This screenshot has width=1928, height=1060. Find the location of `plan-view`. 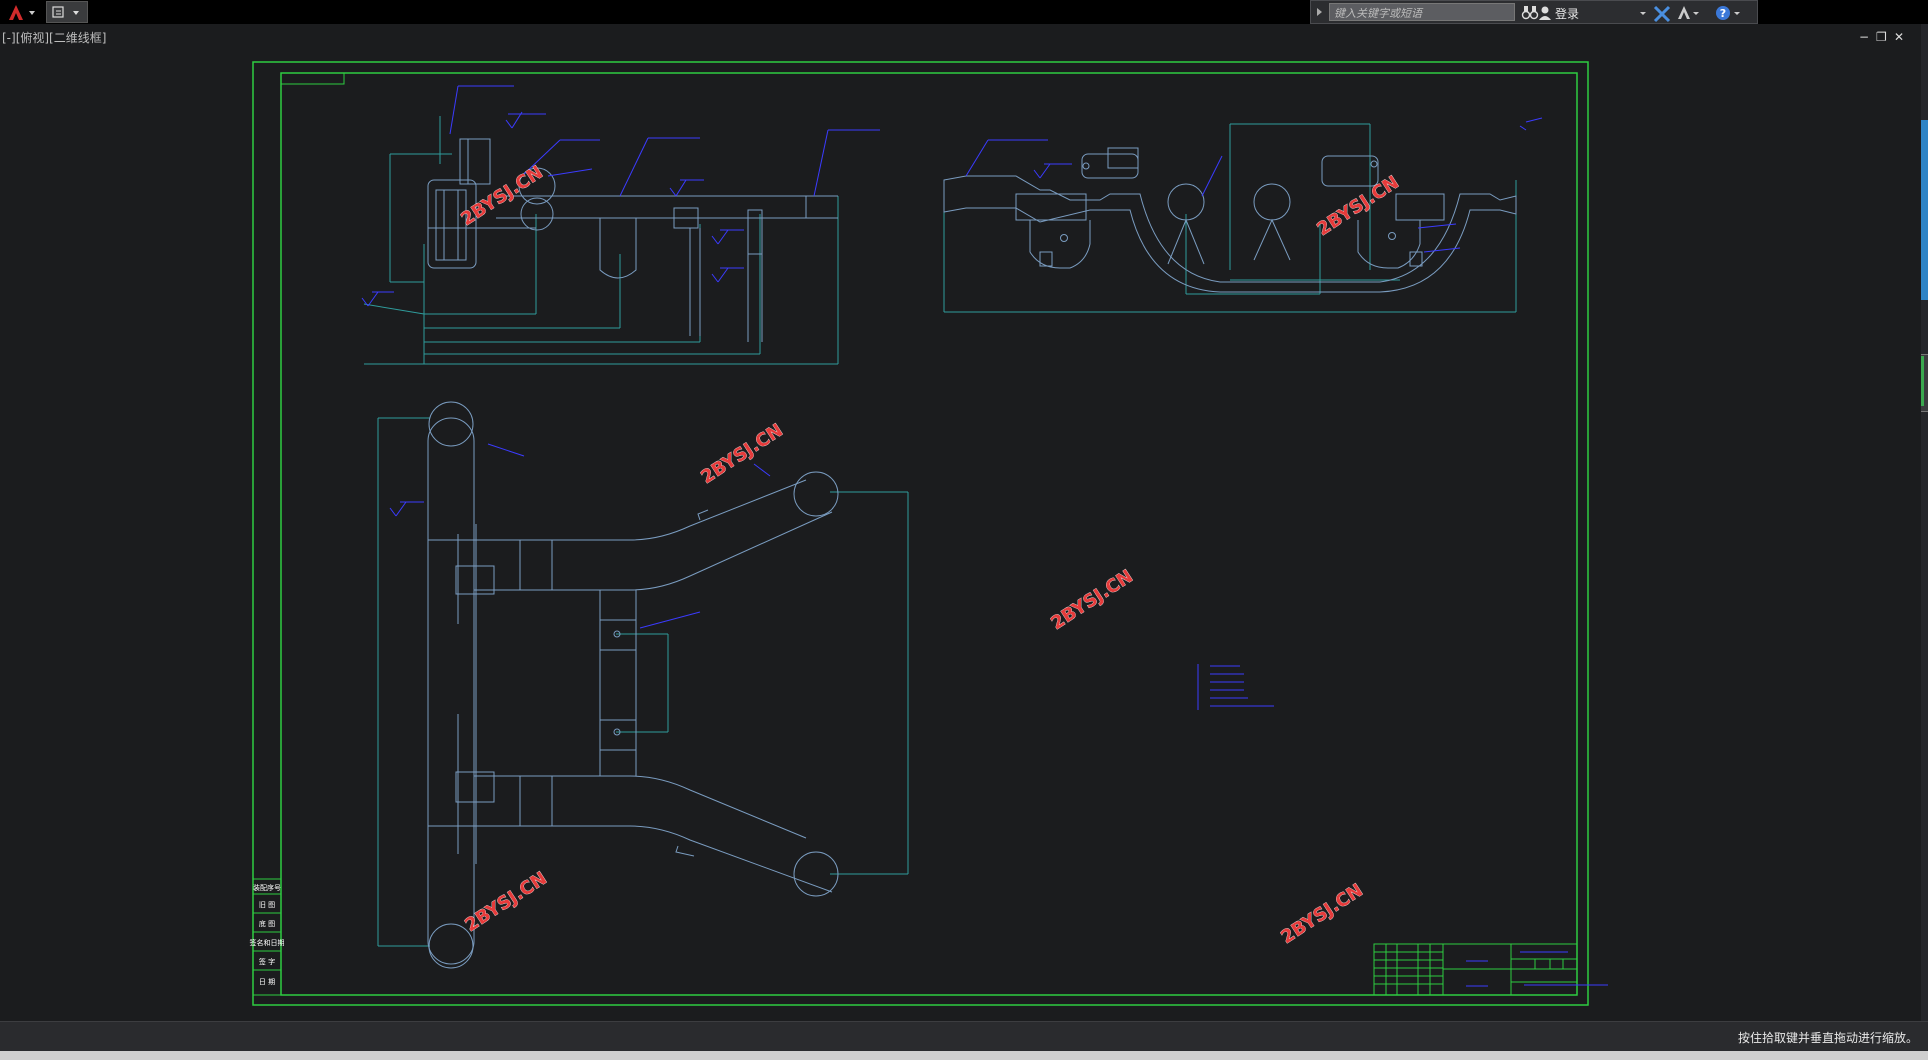

plan-view is located at coordinates (643, 685).